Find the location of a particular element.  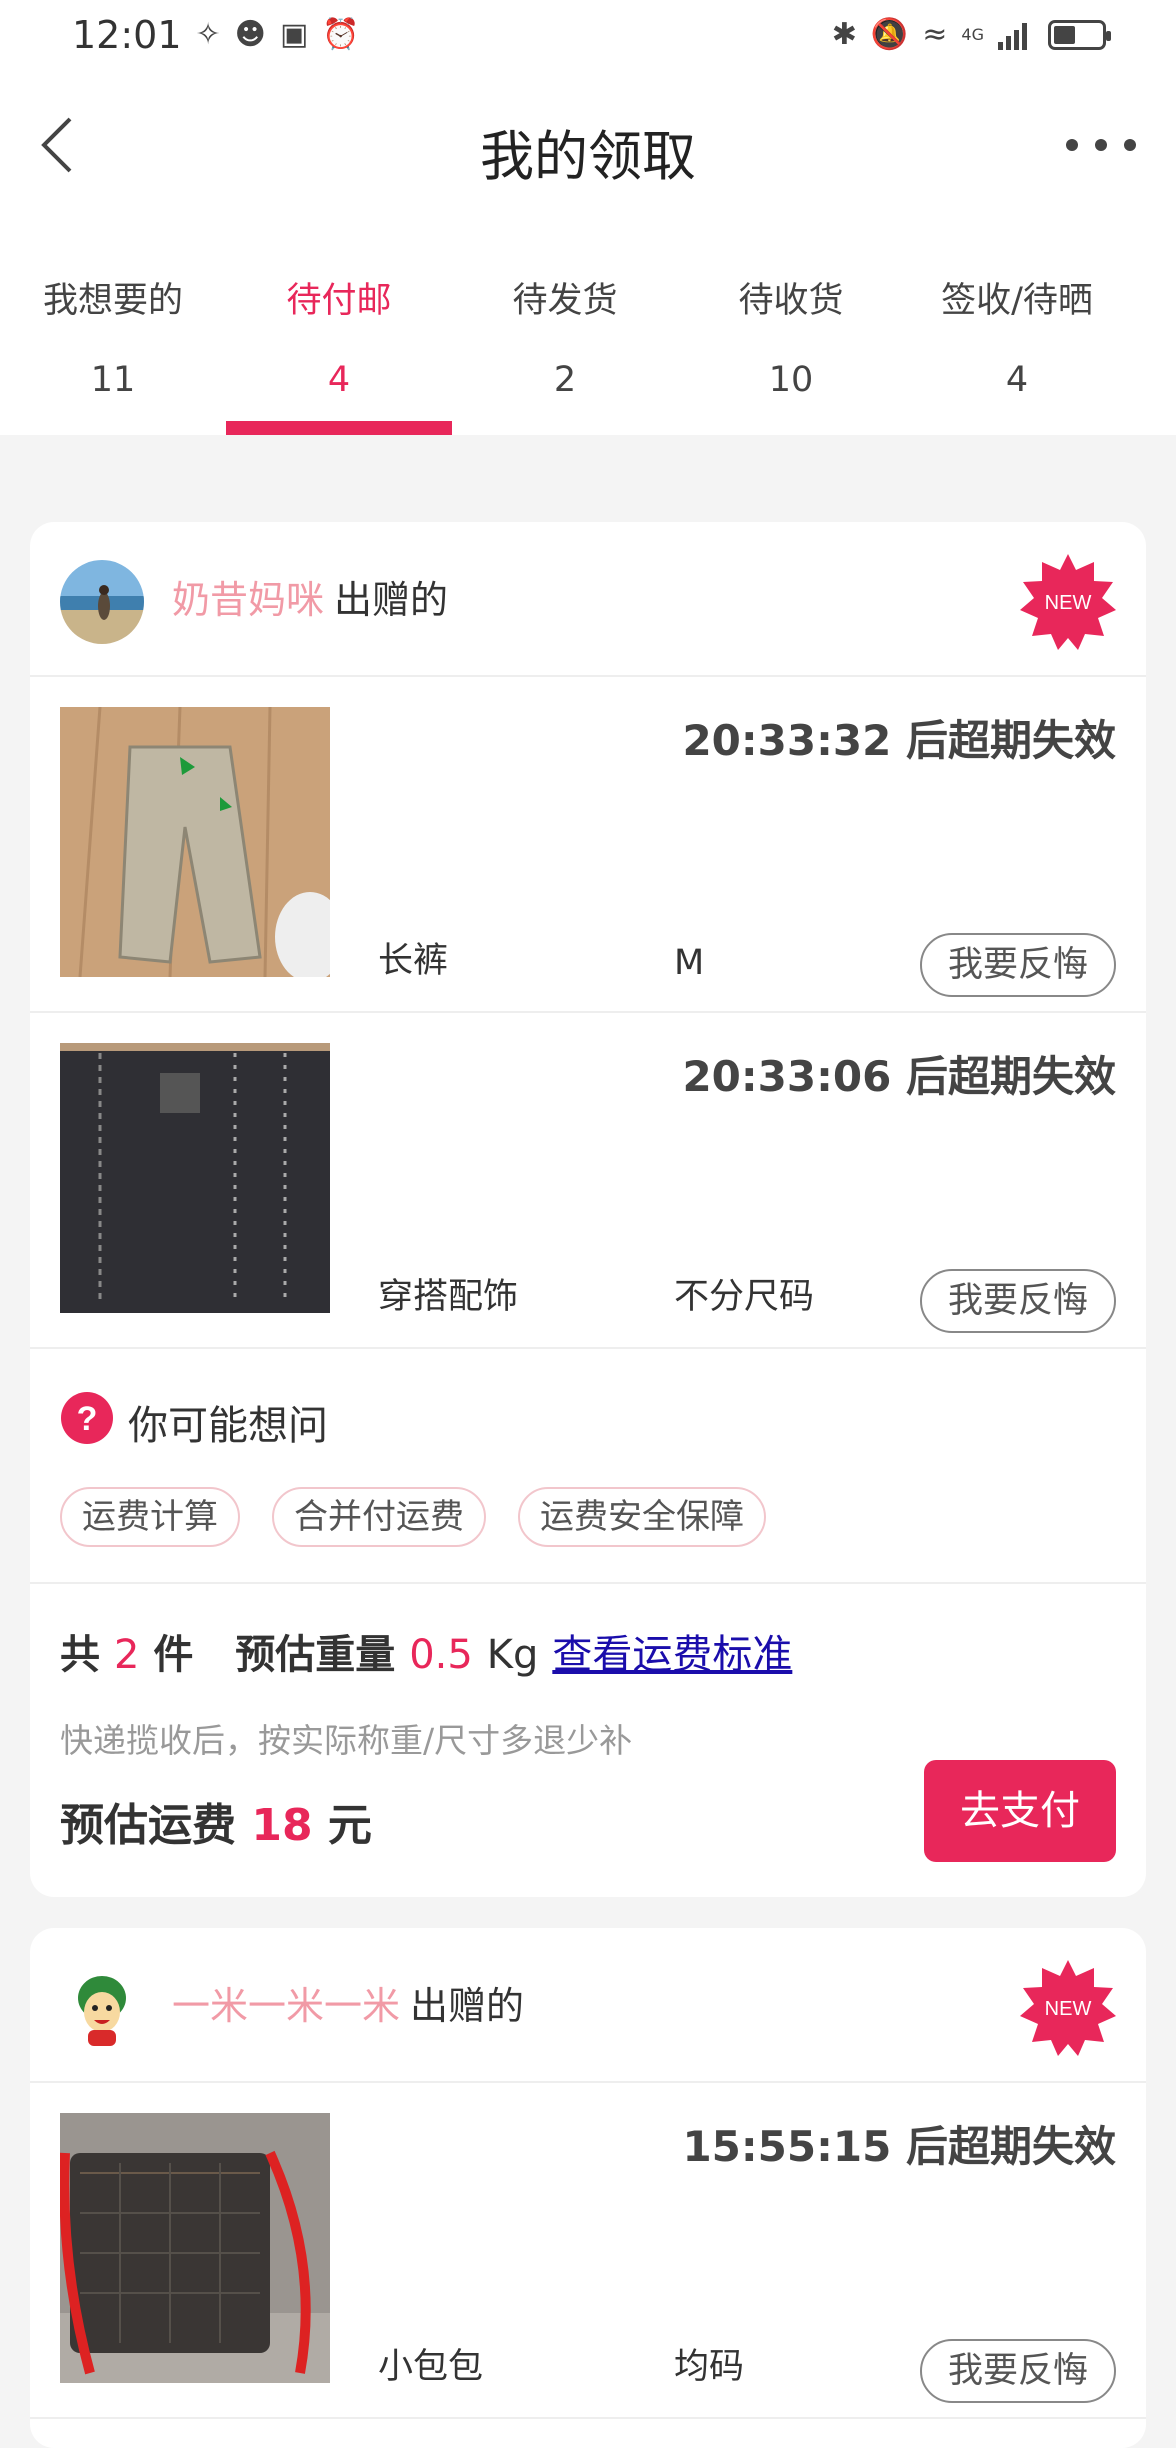

weight-label: 预估重量 is located at coordinates (315, 1655).